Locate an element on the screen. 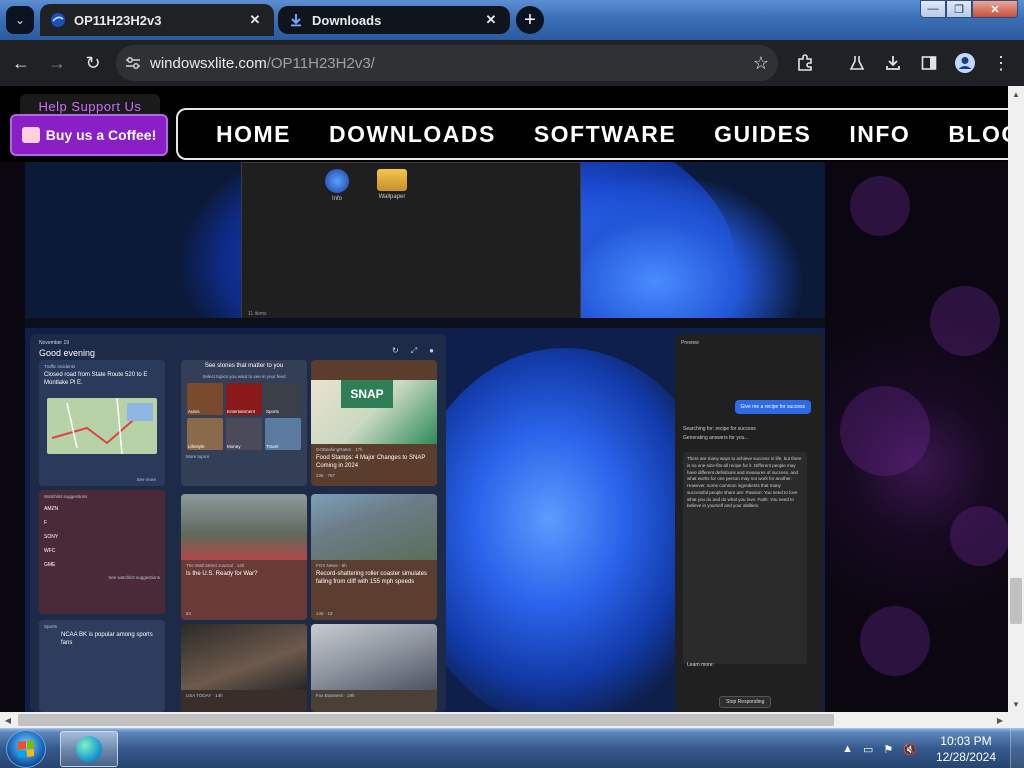 The height and width of the screenshot is (768, 1024). nav-guides: GUIDES is located at coordinates (762, 134).